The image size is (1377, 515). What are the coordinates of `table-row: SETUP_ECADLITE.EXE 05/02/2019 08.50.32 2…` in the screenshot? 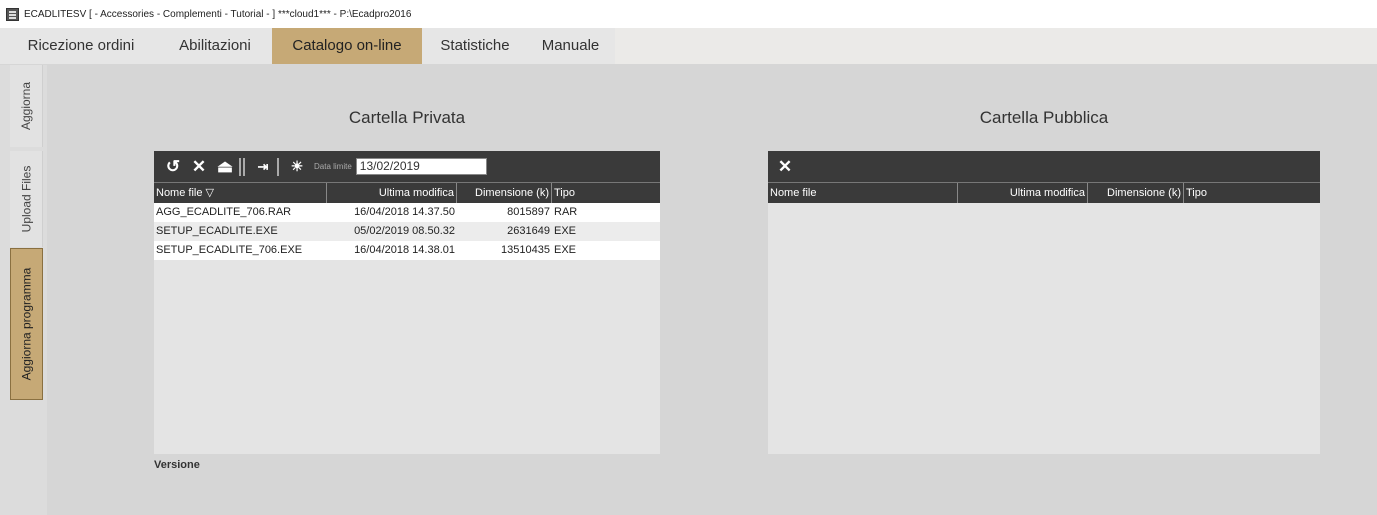 It's located at (407, 231).